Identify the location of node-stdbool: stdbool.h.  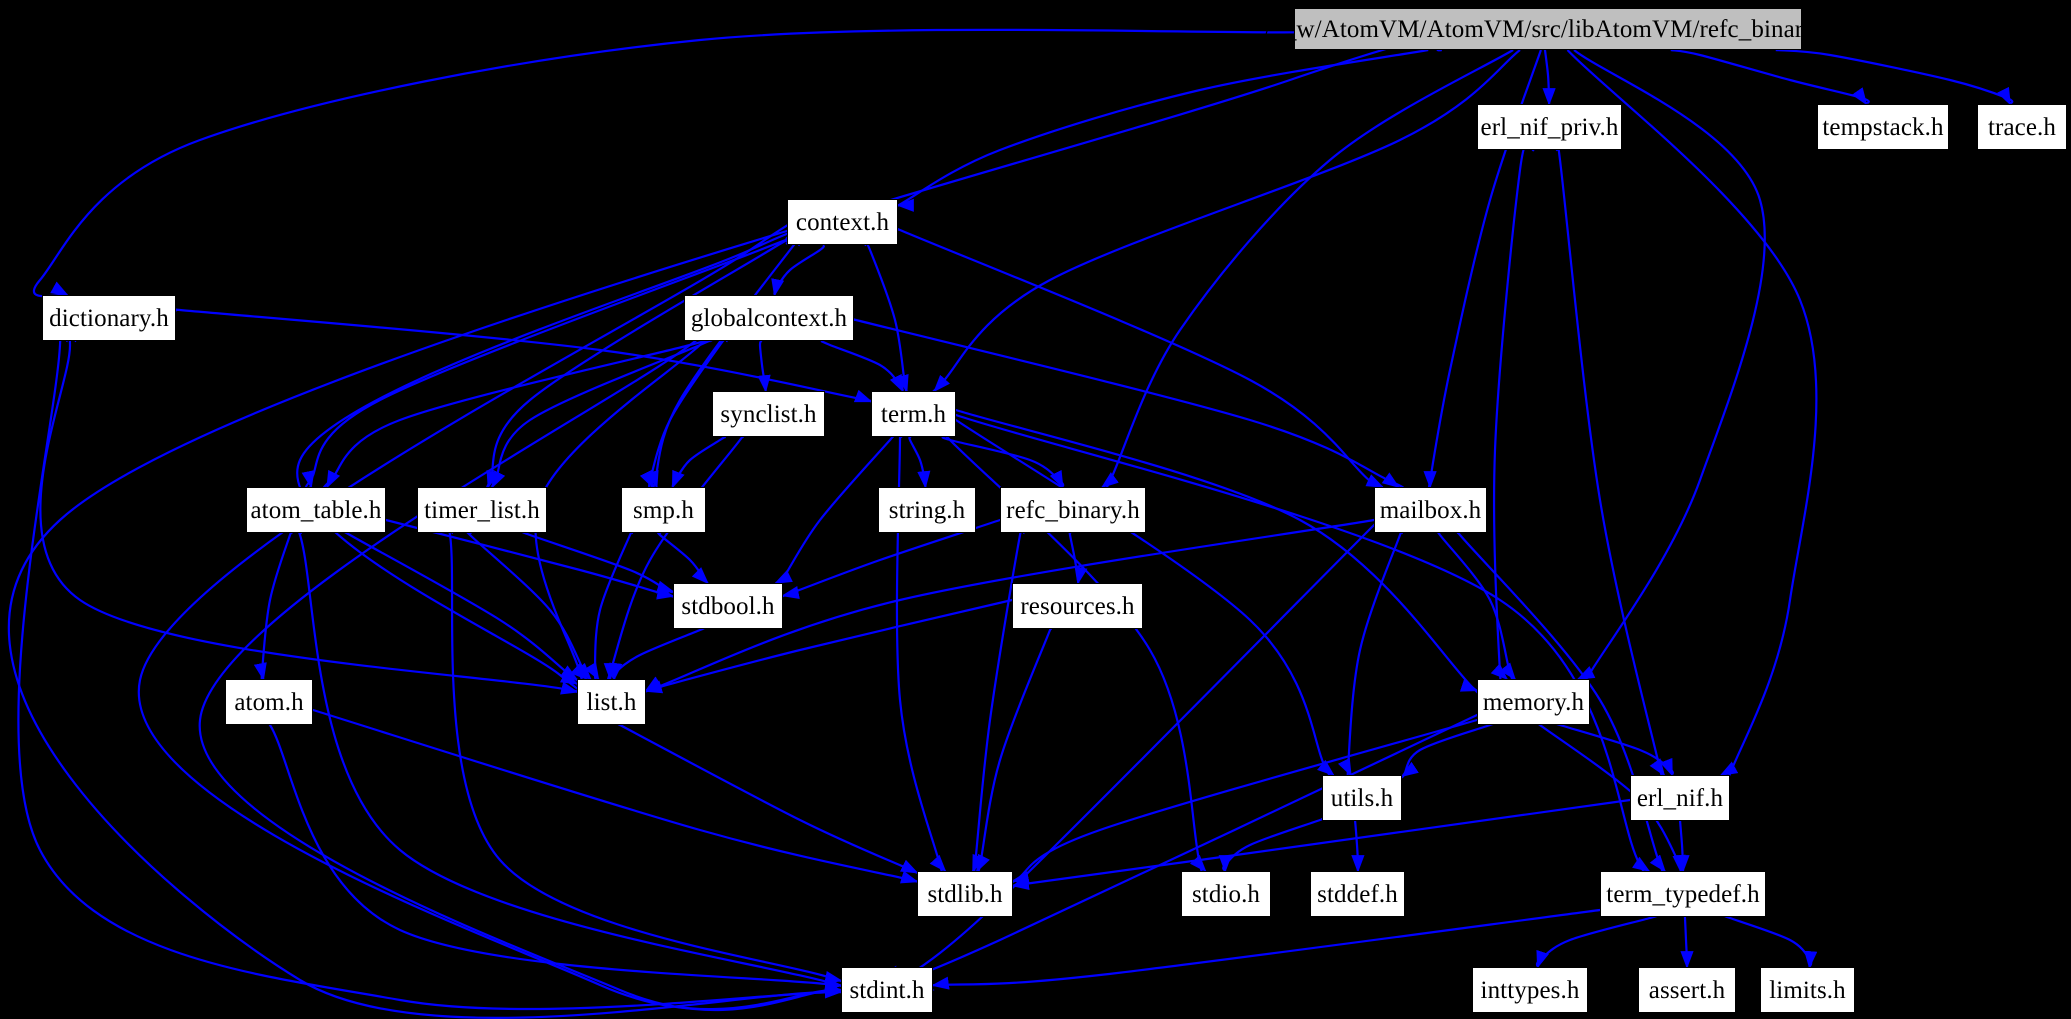
(728, 606).